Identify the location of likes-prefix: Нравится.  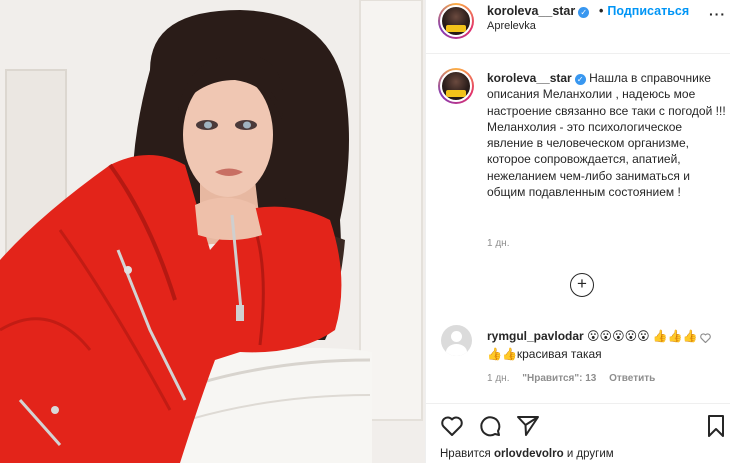
(465, 454).